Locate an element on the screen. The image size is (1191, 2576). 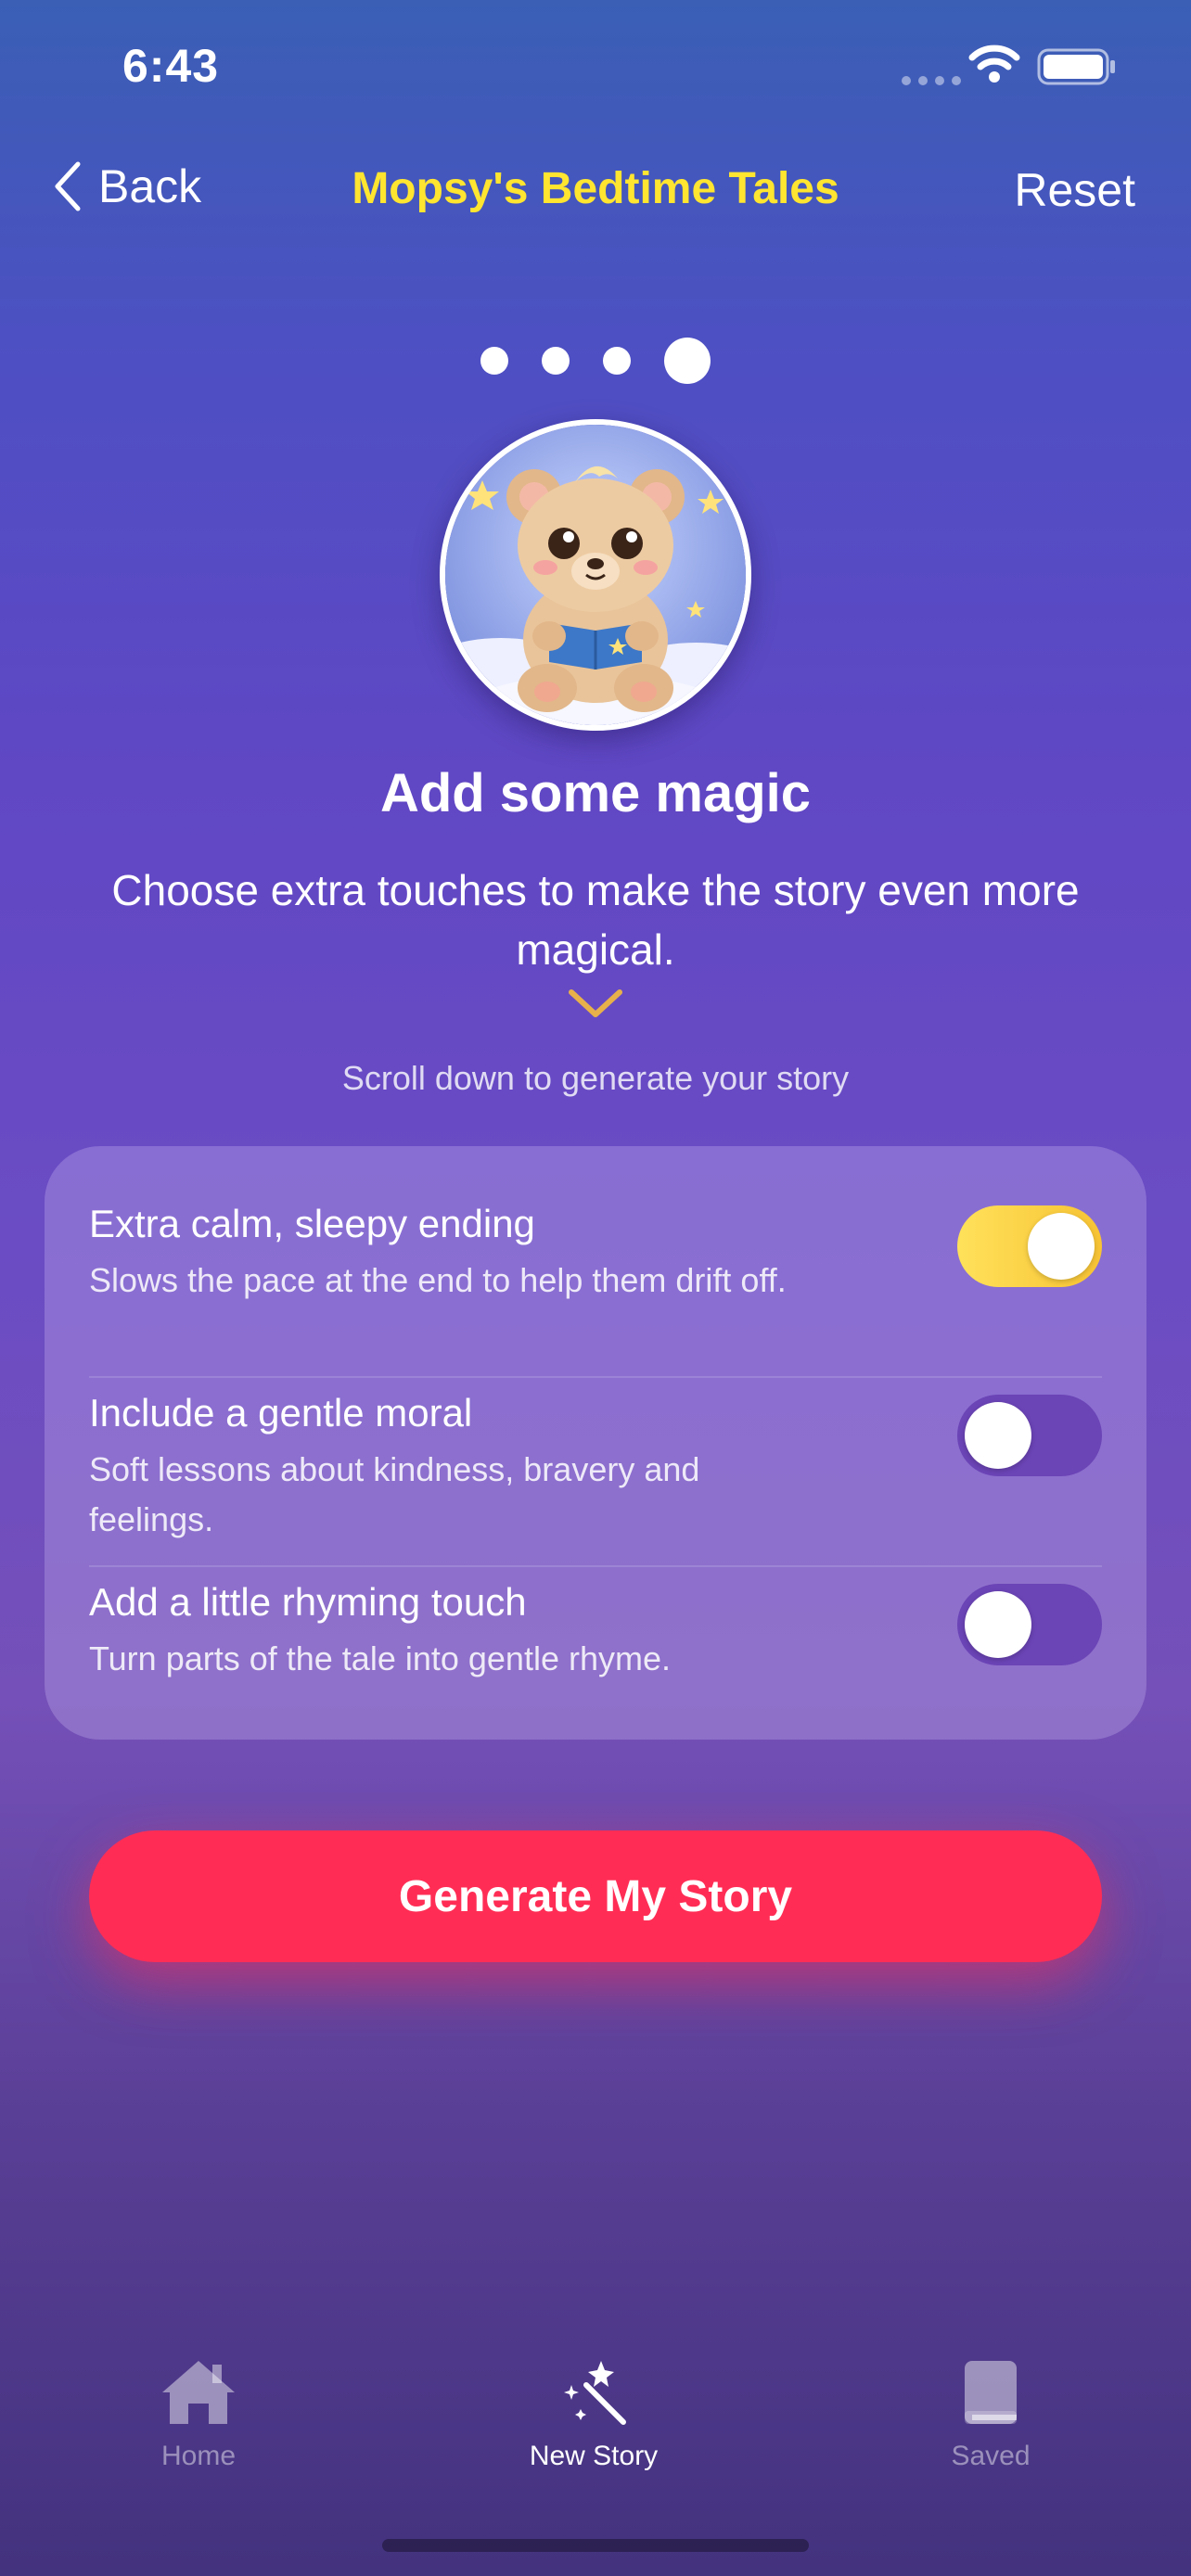
back-button: Back is located at coordinates (127, 186).